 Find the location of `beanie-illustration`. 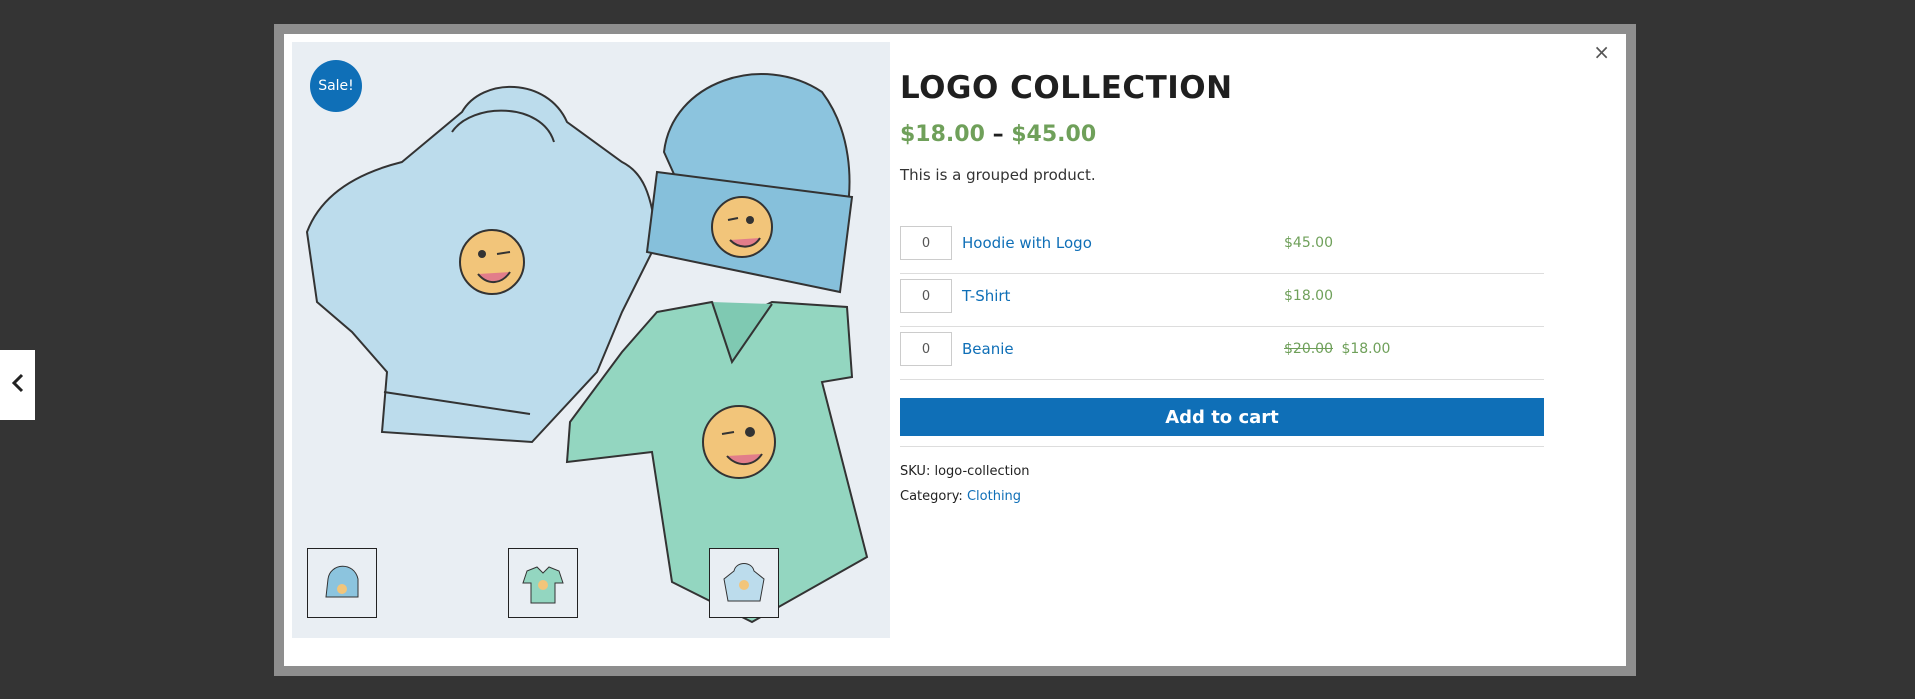

beanie-illustration is located at coordinates (749, 183).